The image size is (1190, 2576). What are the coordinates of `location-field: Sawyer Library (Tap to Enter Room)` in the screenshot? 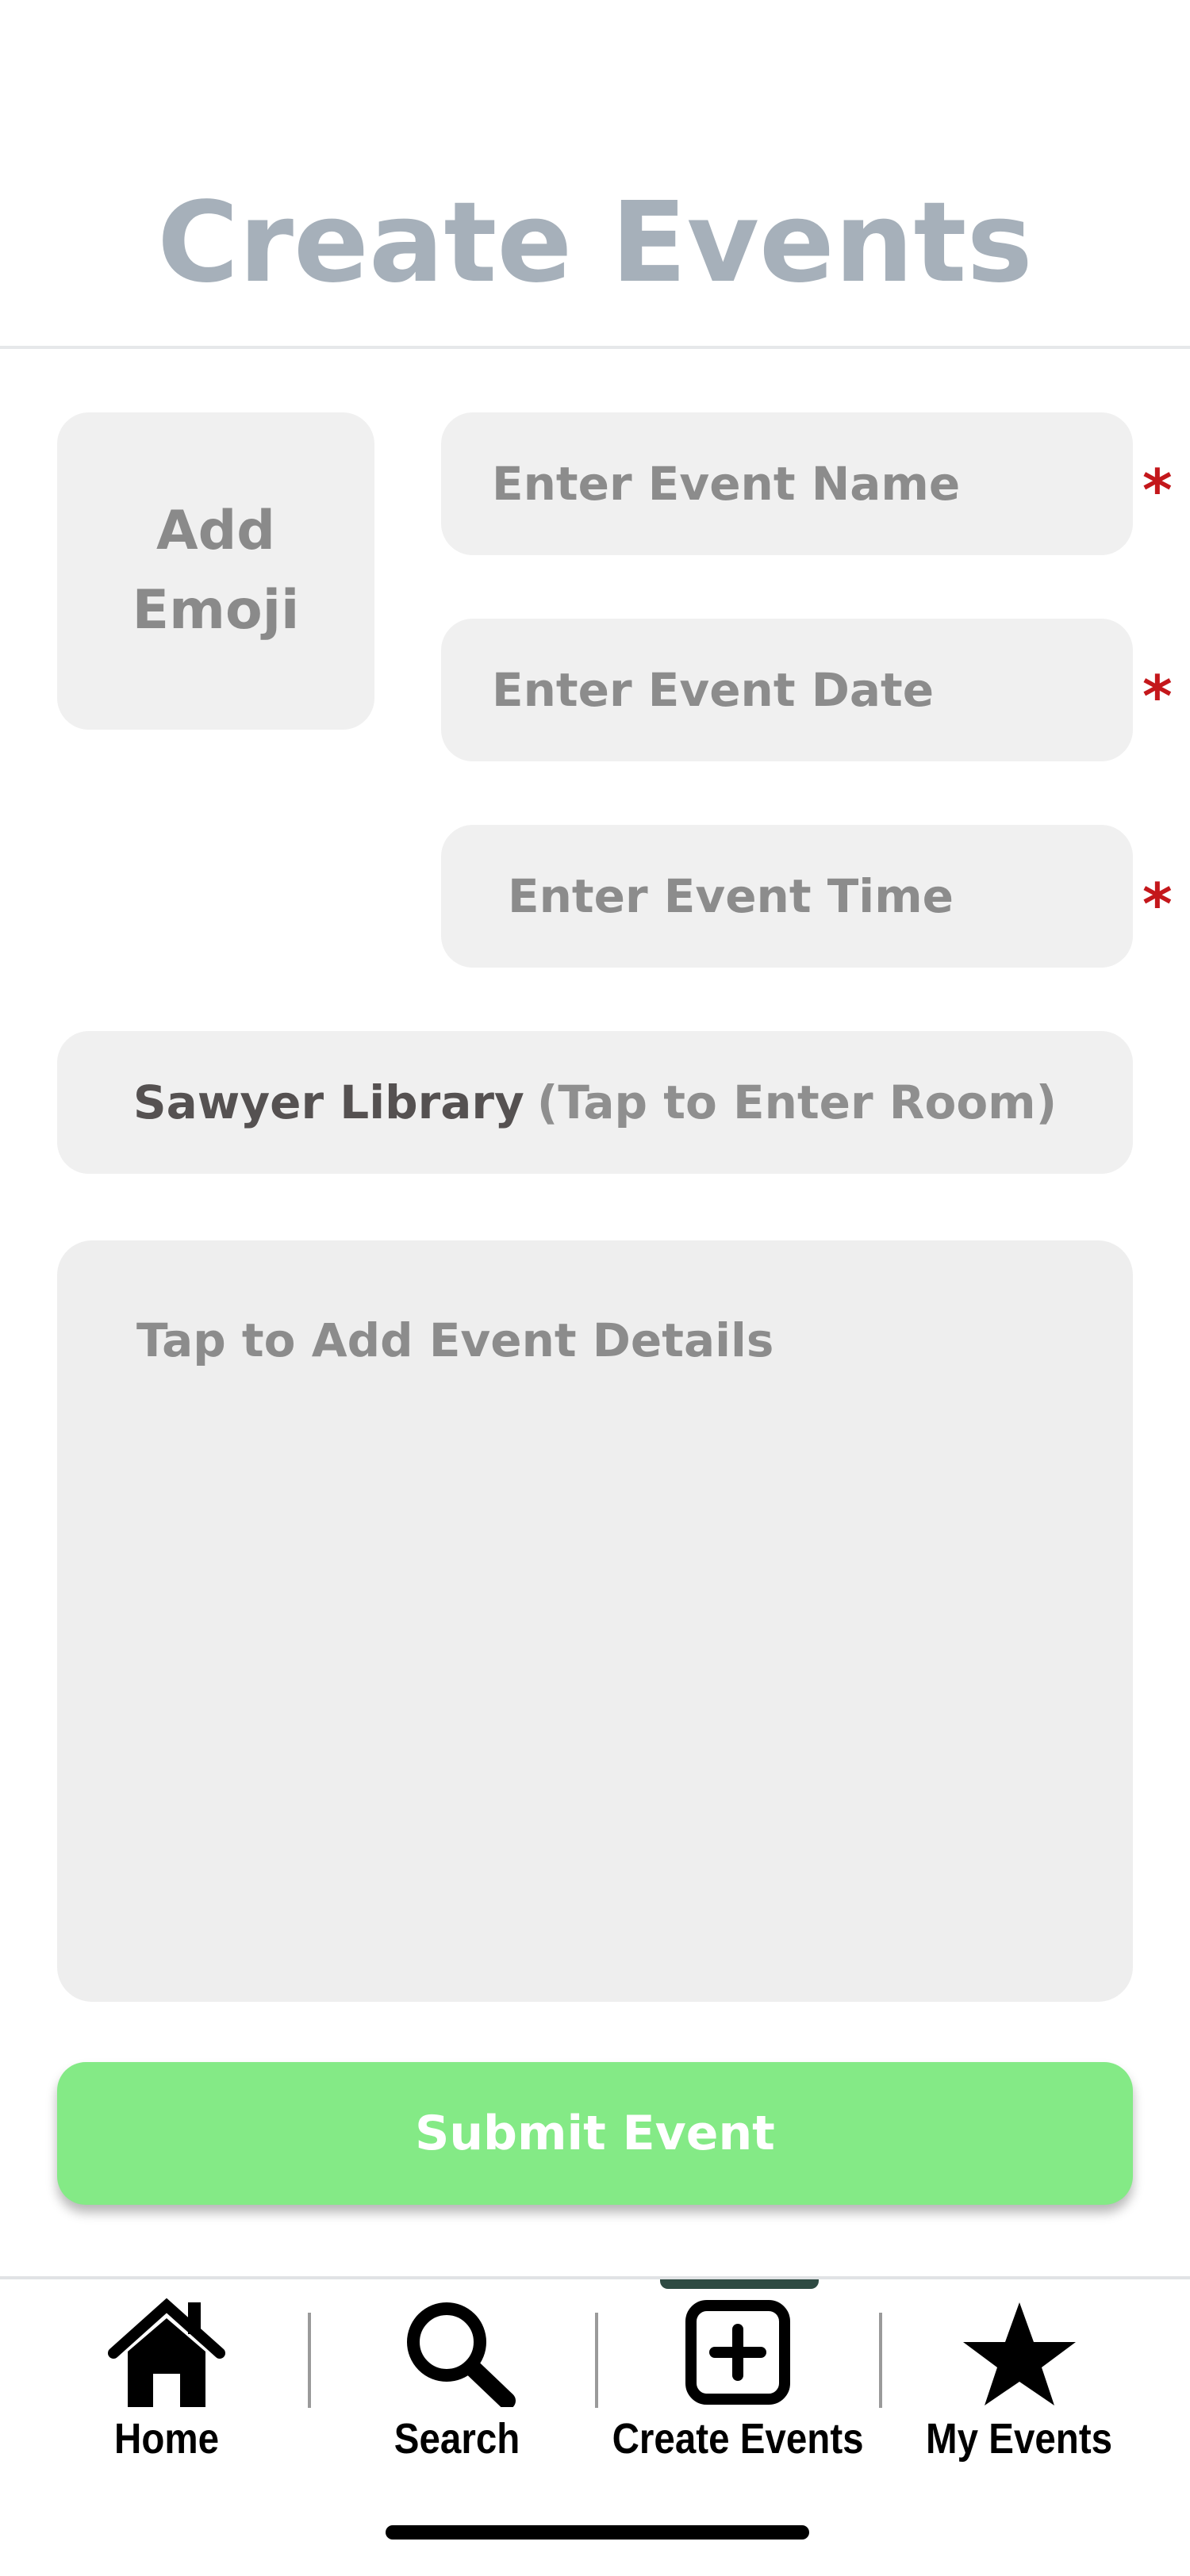 It's located at (595, 1102).